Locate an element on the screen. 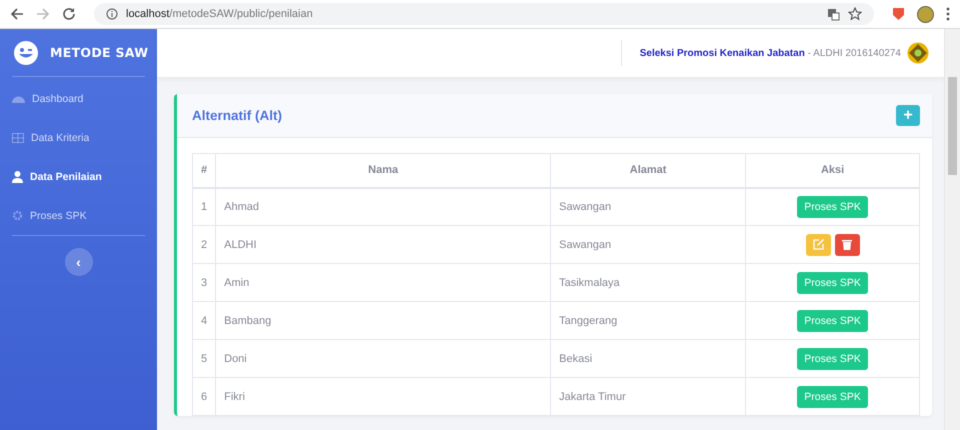 The height and width of the screenshot is (430, 960). back-icon is located at coordinates (17, 14).